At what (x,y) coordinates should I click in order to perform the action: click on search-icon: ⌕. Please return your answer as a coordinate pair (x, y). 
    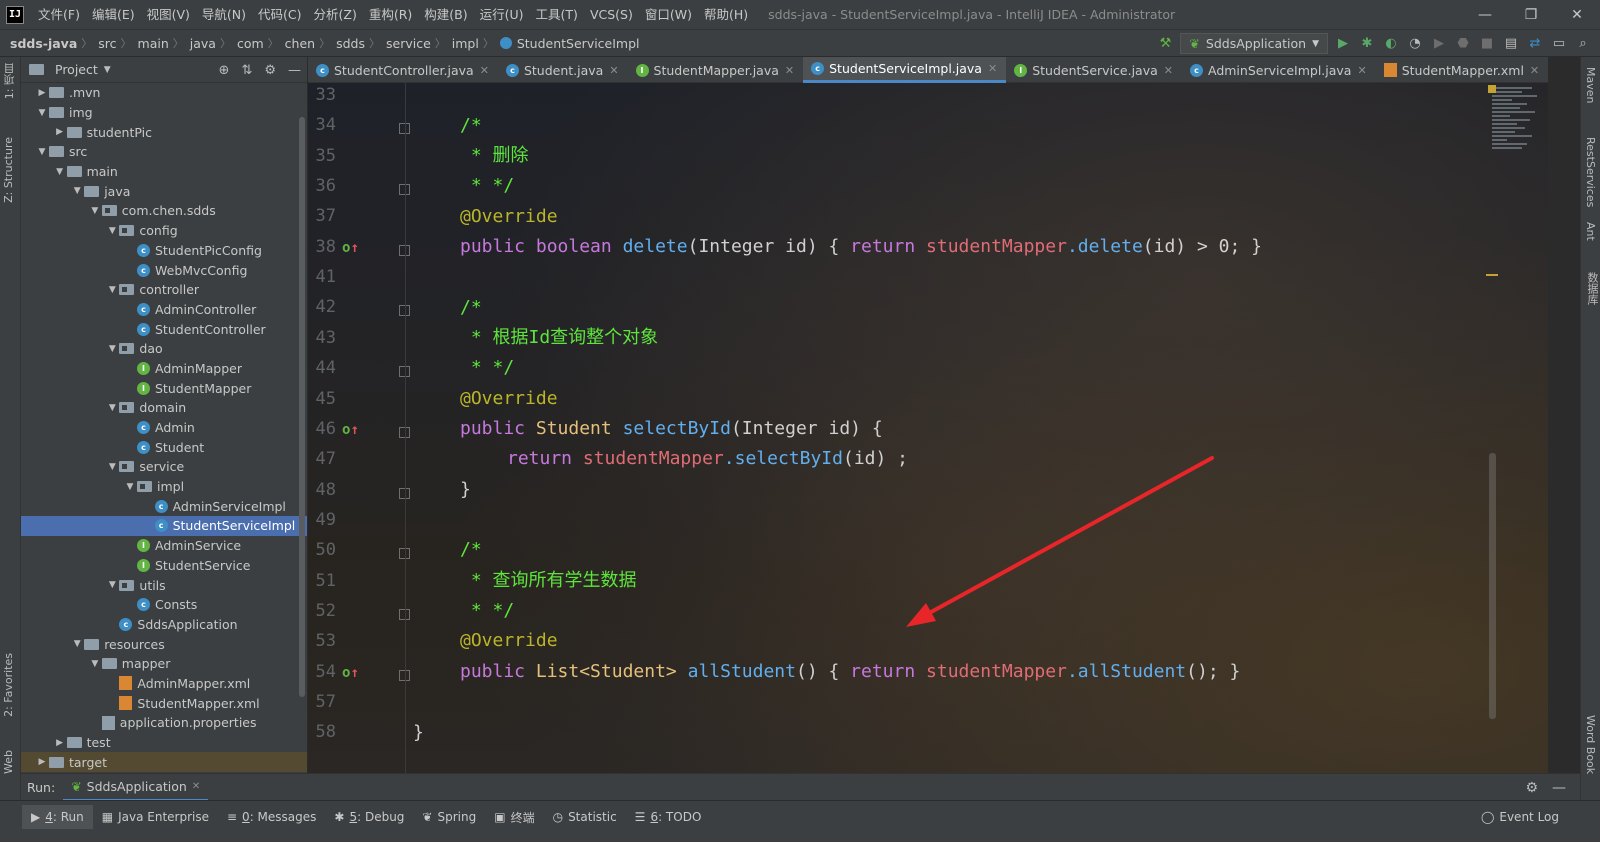
    Looking at the image, I should click on (1583, 44).